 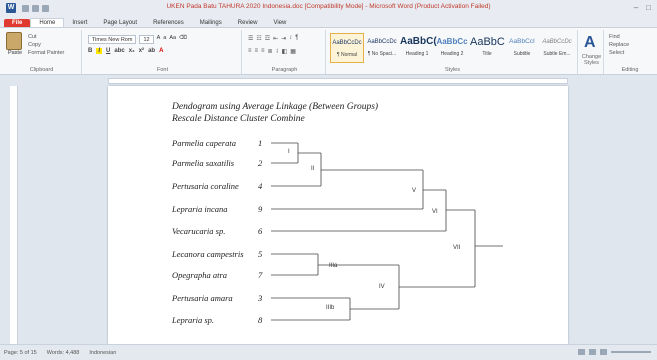 I want to click on zoom-slider, so click(x=631, y=352).